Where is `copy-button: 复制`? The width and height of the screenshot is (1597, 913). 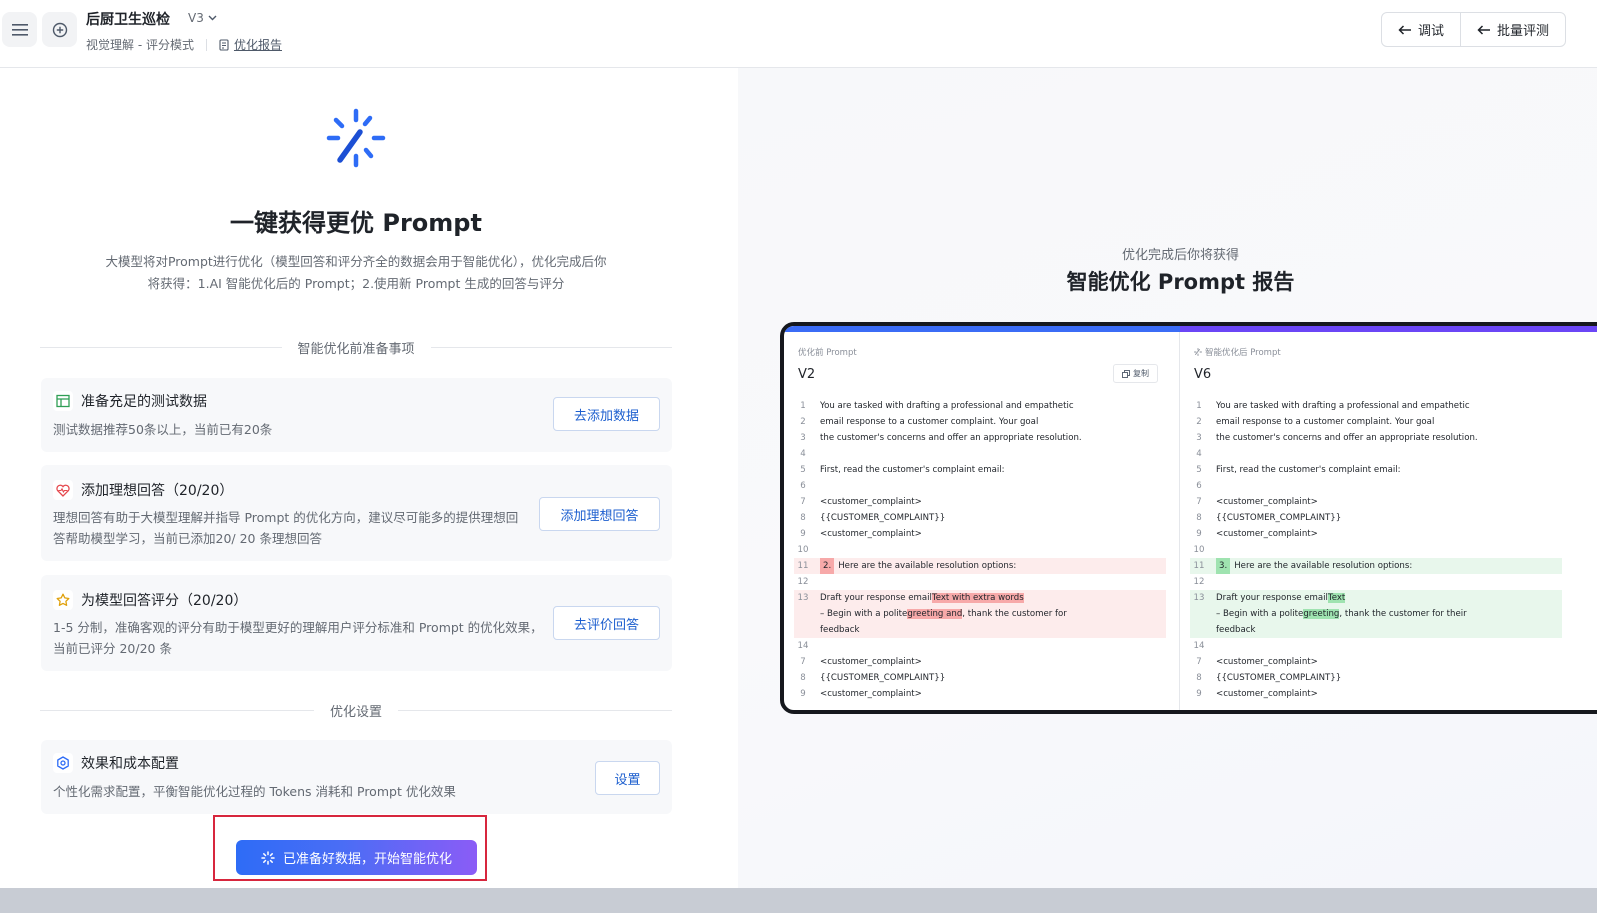
copy-button: 复制 is located at coordinates (1135, 373).